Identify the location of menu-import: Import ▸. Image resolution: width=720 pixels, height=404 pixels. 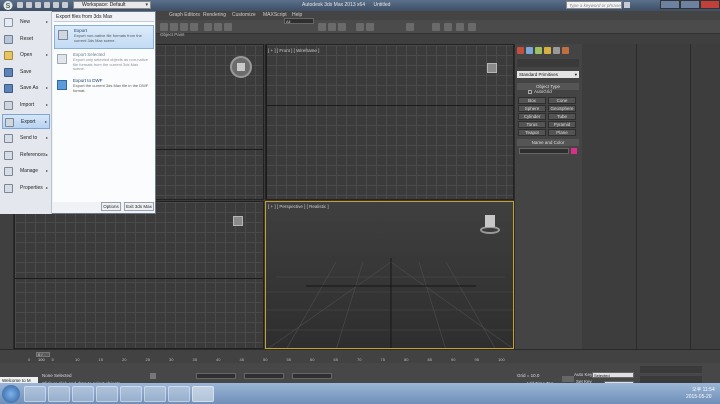
(26, 105).